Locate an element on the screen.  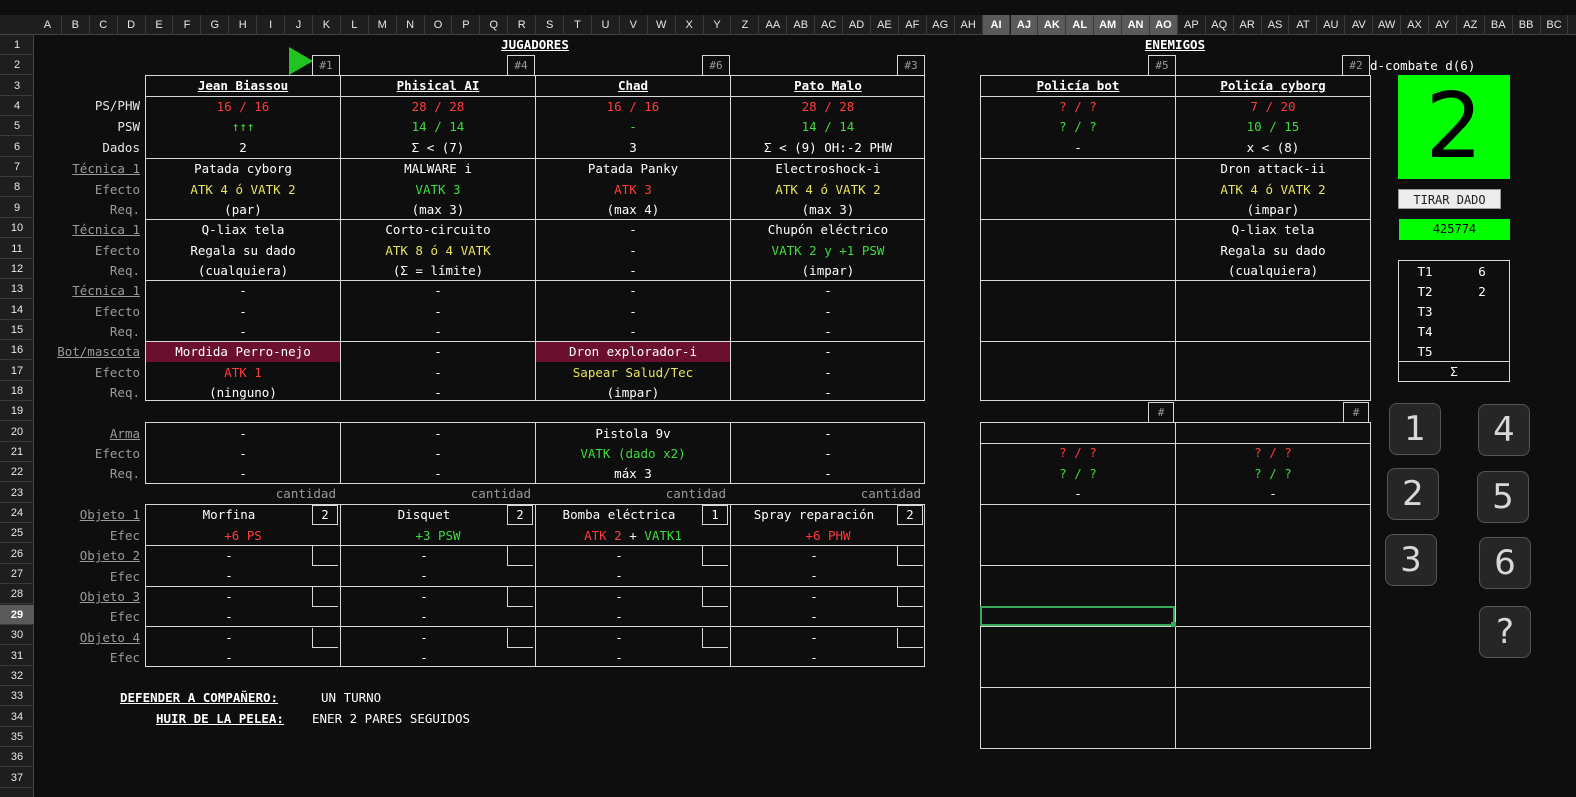
column-header: G is located at coordinates (215, 25).